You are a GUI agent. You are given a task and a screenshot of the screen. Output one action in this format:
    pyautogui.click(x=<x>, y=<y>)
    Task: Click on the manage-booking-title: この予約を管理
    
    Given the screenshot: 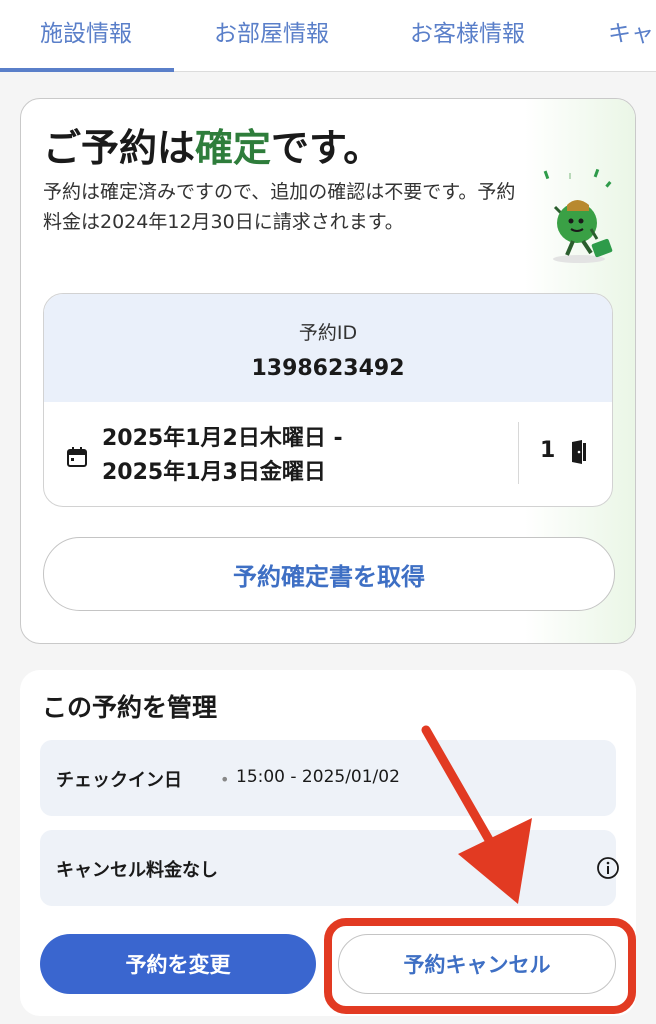 What is the action you would take?
    pyautogui.click(x=130, y=707)
    